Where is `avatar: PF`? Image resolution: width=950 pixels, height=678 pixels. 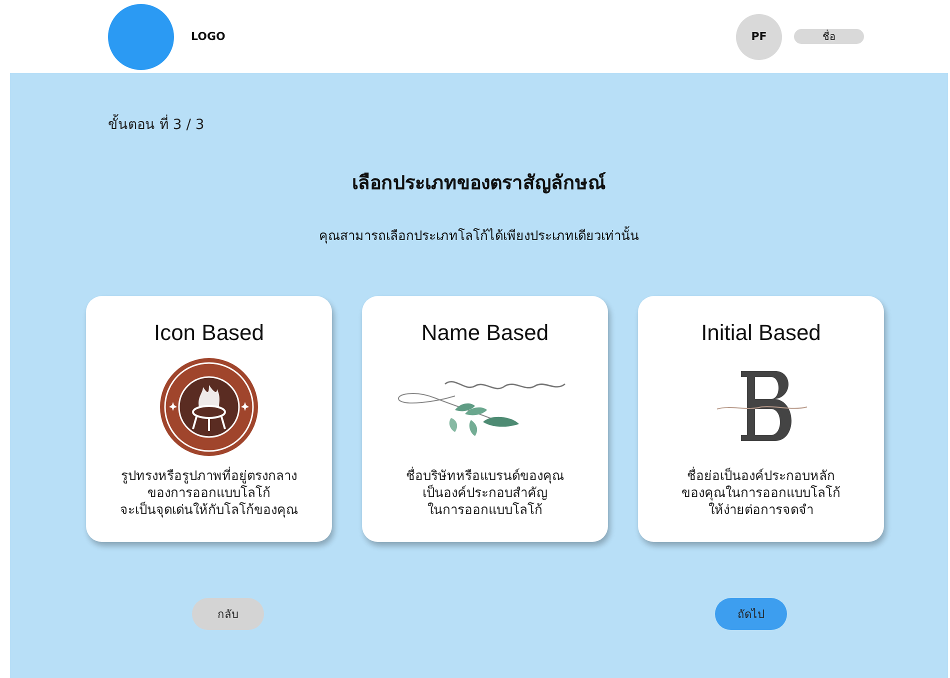
avatar: PF is located at coordinates (759, 37).